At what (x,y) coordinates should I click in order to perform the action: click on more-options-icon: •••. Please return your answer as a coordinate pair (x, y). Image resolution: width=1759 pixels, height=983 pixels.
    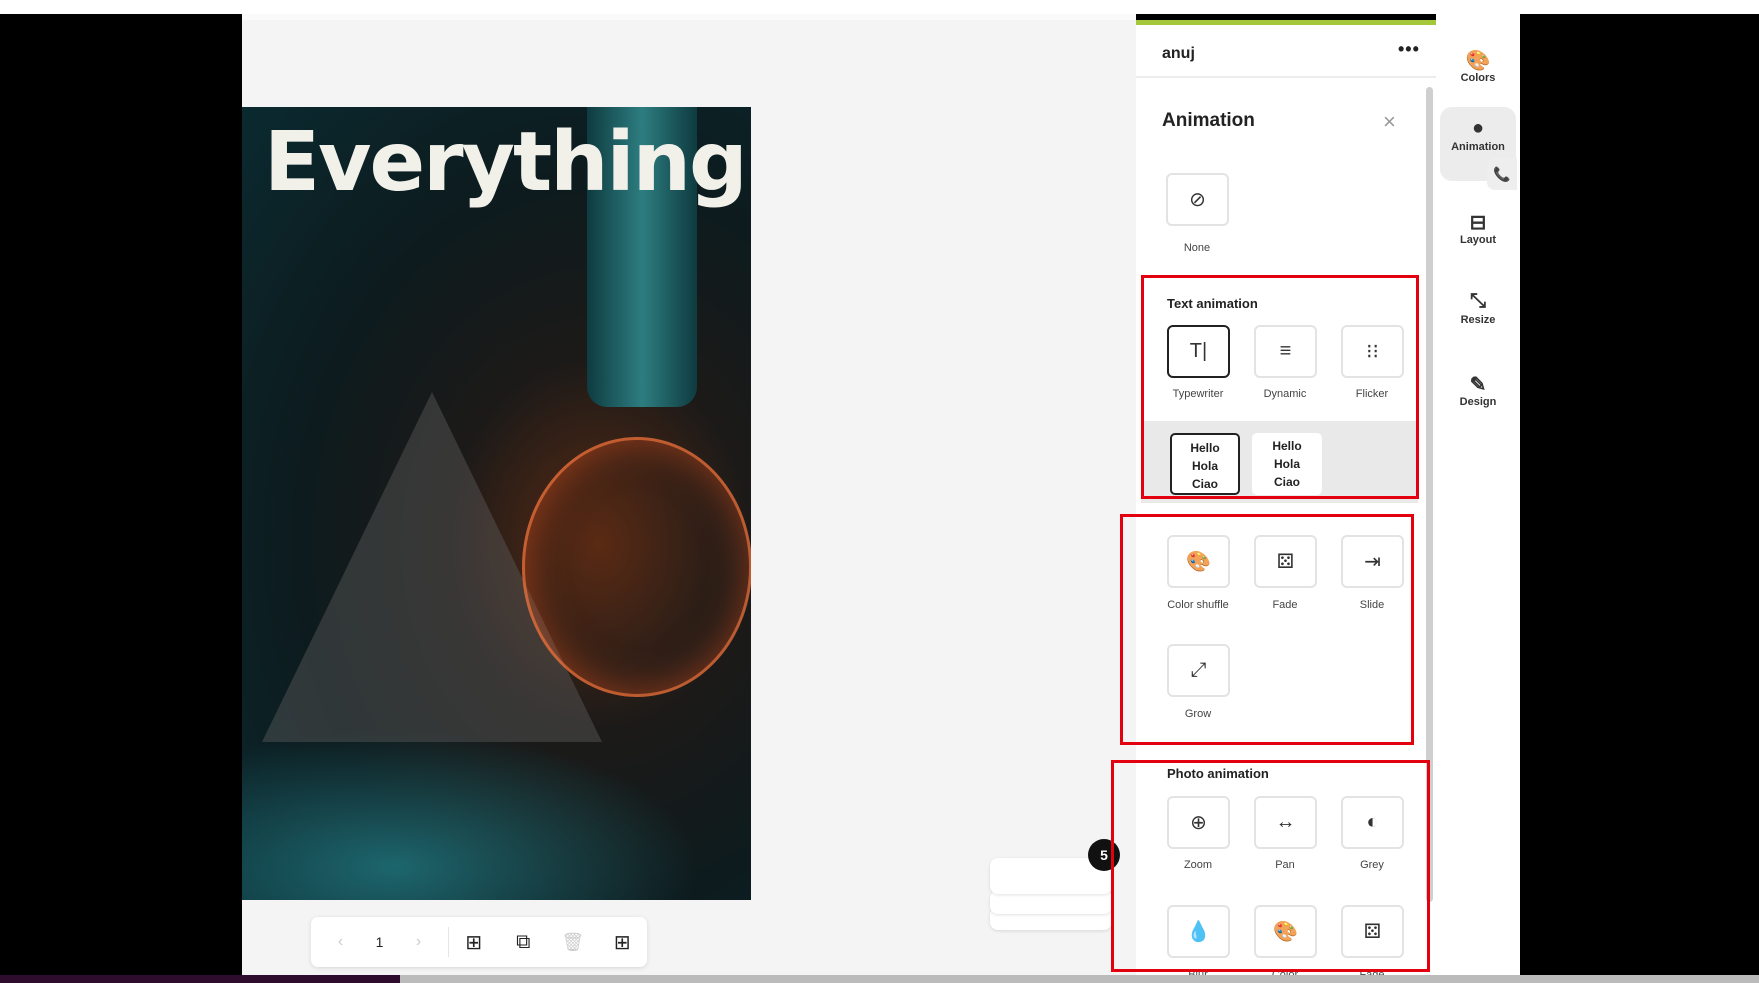
    Looking at the image, I should click on (1409, 49).